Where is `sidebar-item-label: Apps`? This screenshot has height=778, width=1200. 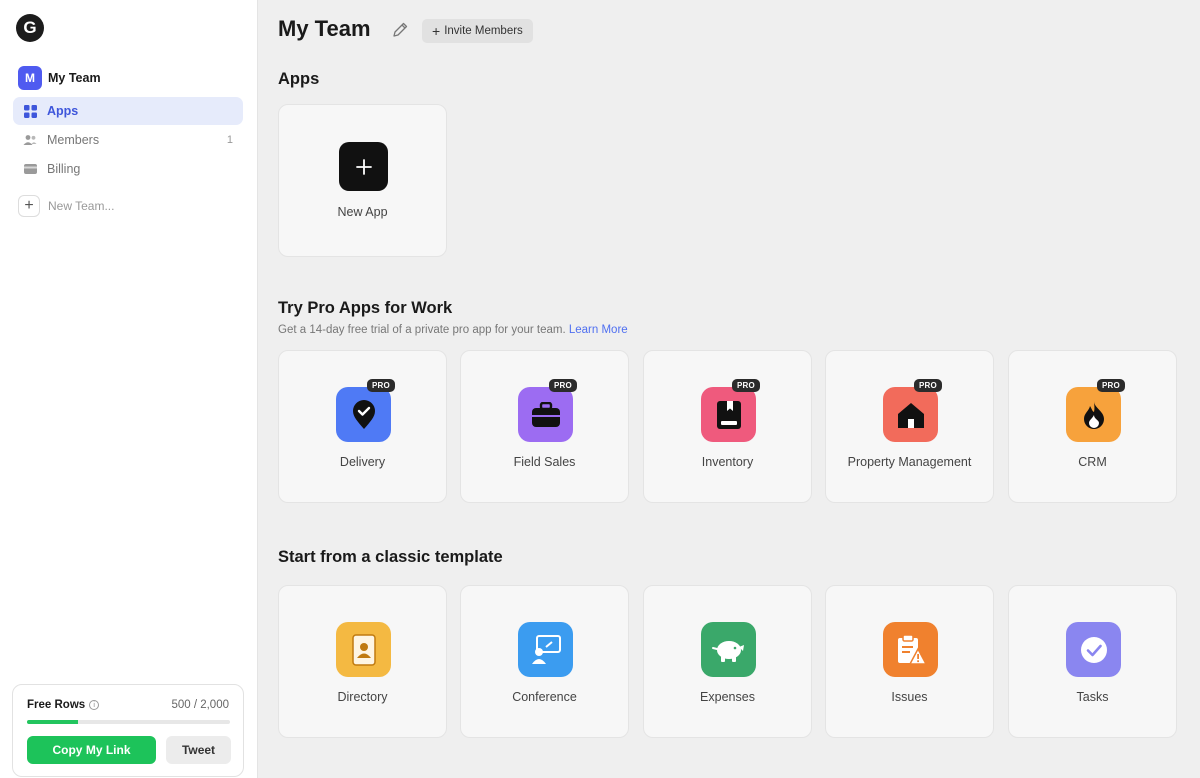 sidebar-item-label: Apps is located at coordinates (63, 111).